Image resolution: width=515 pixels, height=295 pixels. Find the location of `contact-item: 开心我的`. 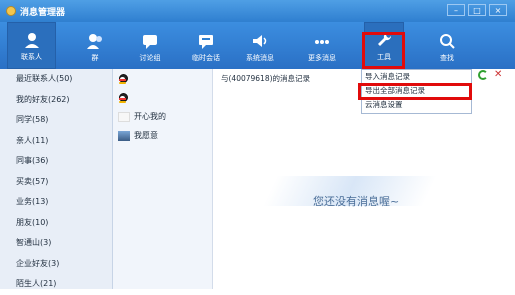

contact-item: 开心我的 is located at coordinates (162, 116).